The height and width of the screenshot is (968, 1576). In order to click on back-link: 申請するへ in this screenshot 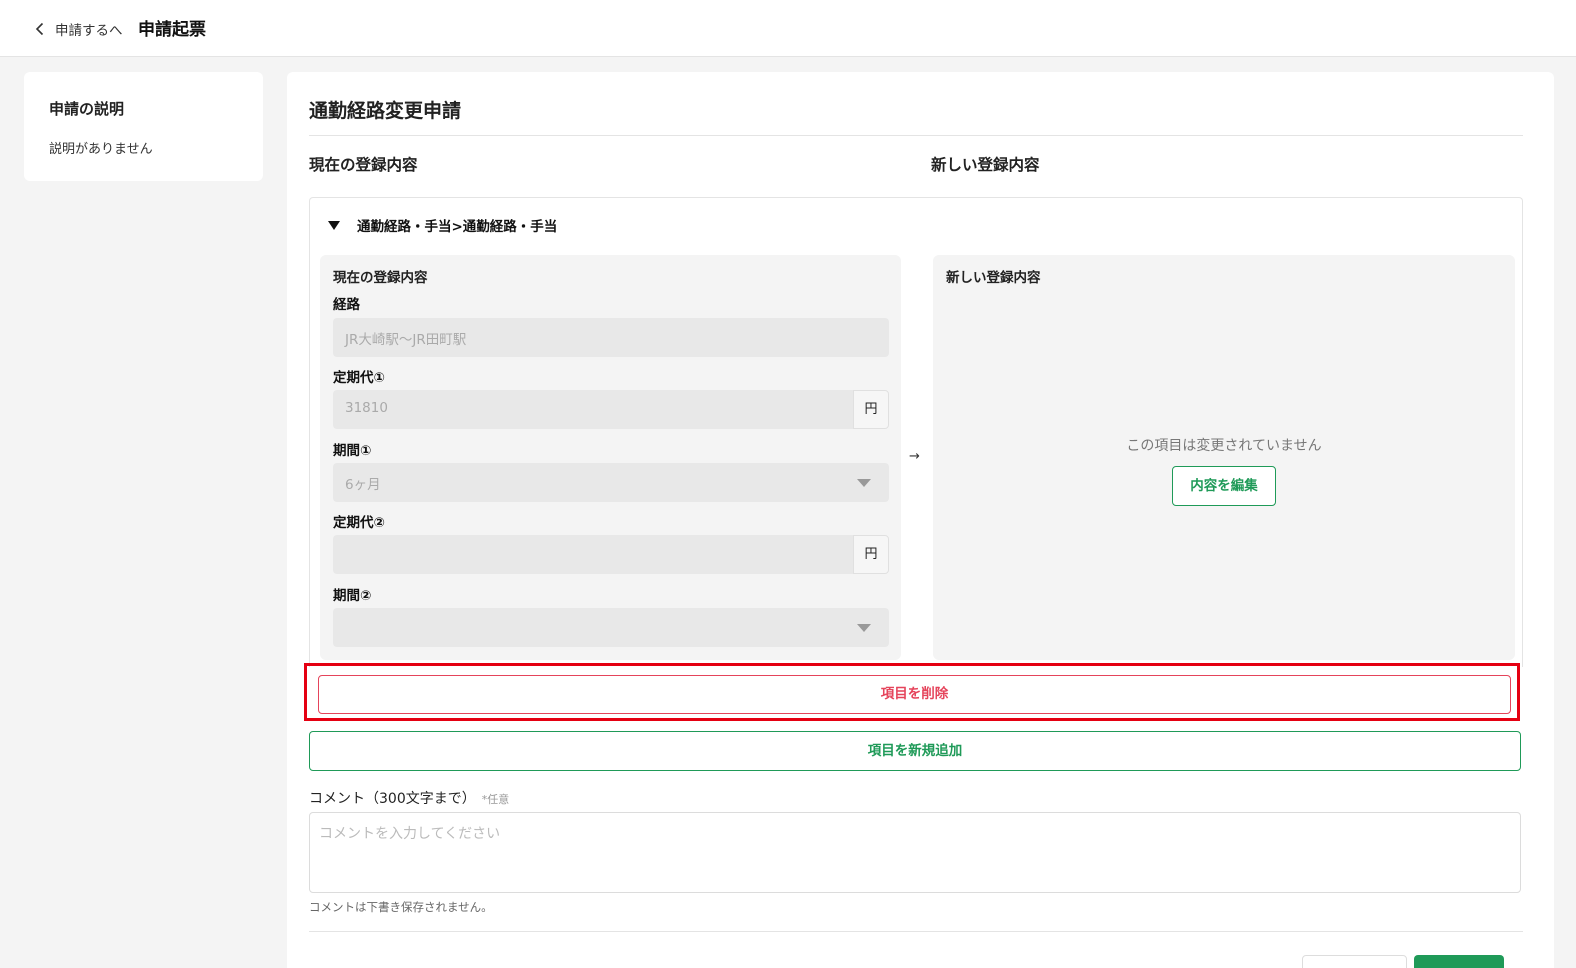, I will do `click(78, 29)`.